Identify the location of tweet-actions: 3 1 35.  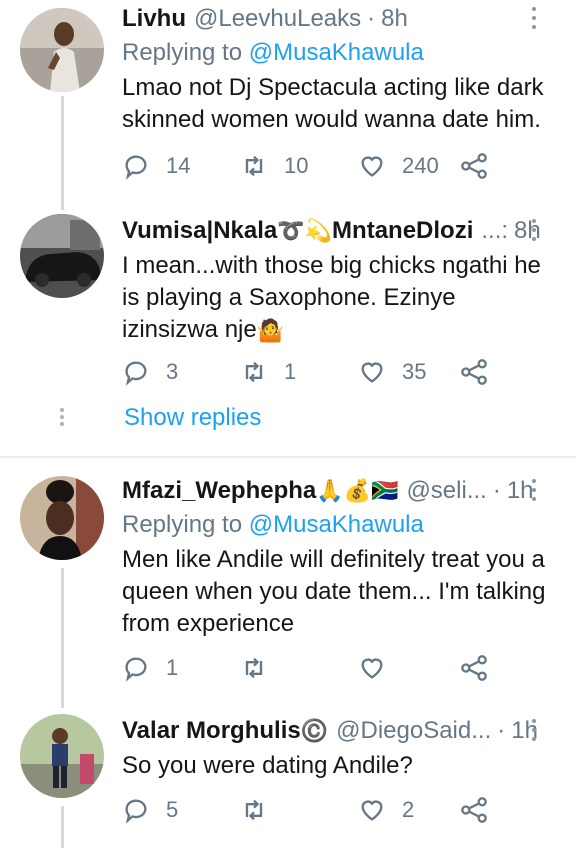
(312, 372).